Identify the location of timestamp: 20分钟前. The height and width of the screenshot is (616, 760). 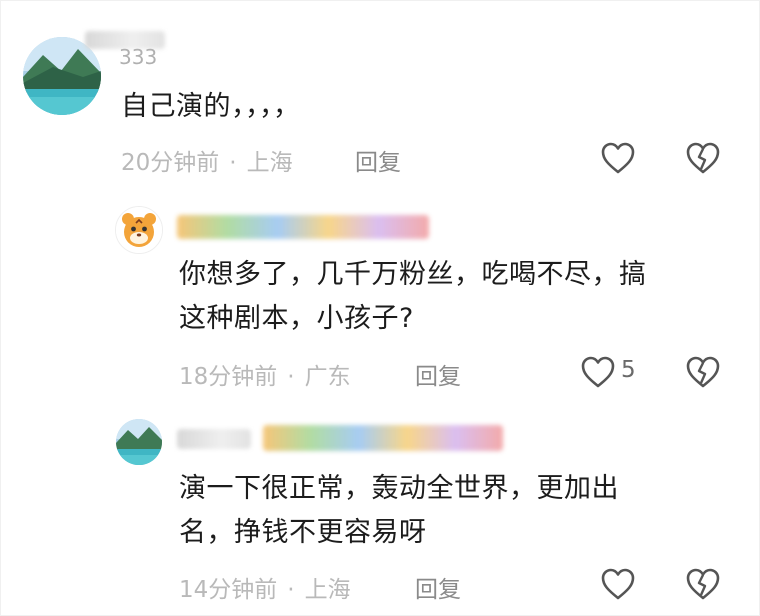
(170, 163).